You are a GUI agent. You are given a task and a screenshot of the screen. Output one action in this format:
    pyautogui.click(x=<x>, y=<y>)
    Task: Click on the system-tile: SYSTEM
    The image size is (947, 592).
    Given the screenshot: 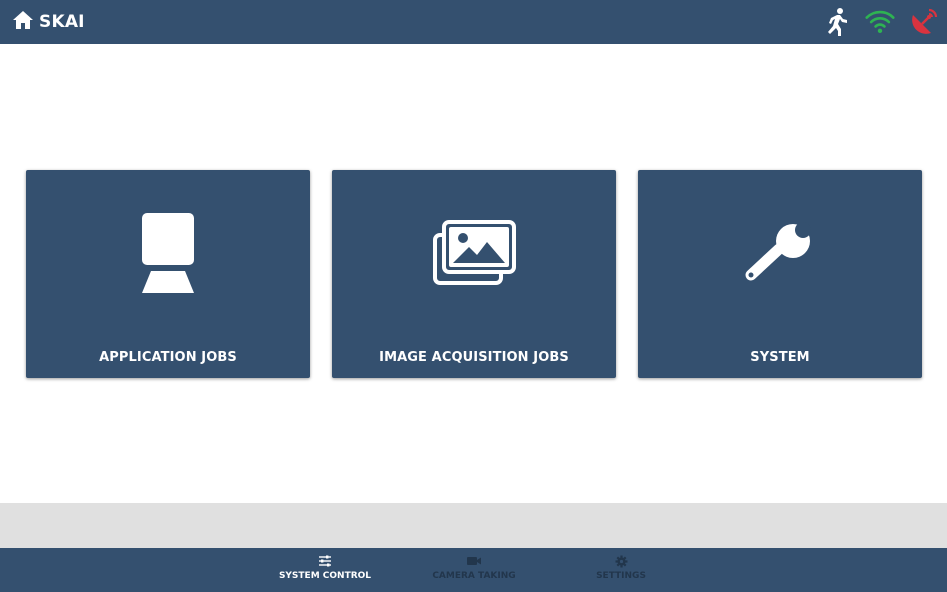 What is the action you would take?
    pyautogui.click(x=780, y=274)
    